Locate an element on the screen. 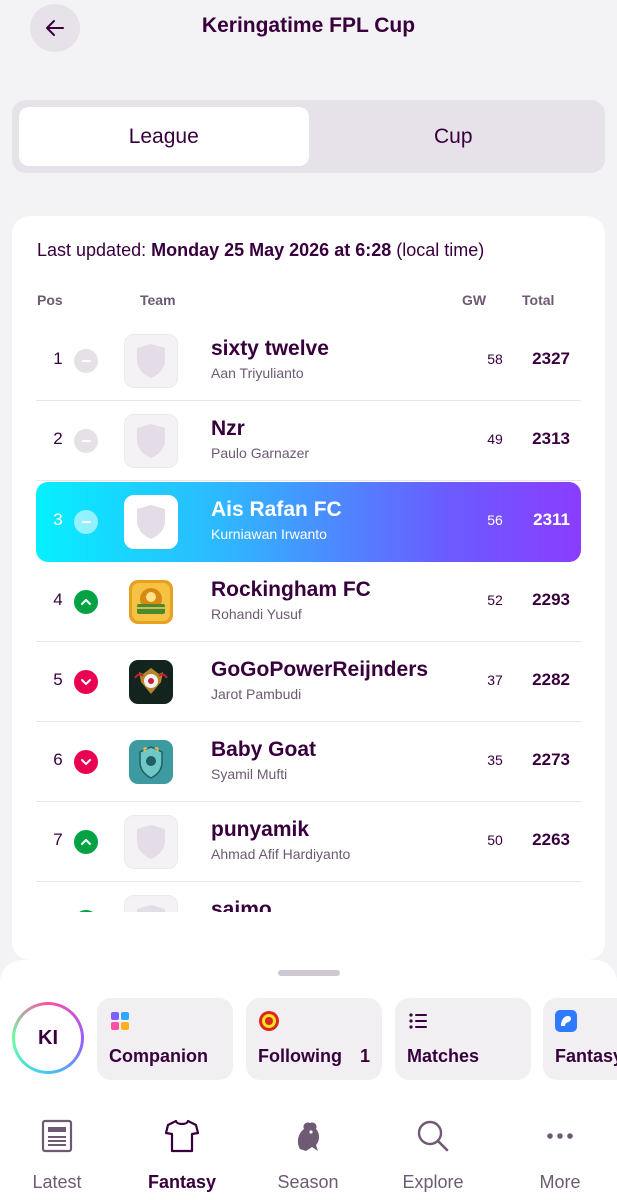  companion-chip: Companion is located at coordinates (165, 1039).